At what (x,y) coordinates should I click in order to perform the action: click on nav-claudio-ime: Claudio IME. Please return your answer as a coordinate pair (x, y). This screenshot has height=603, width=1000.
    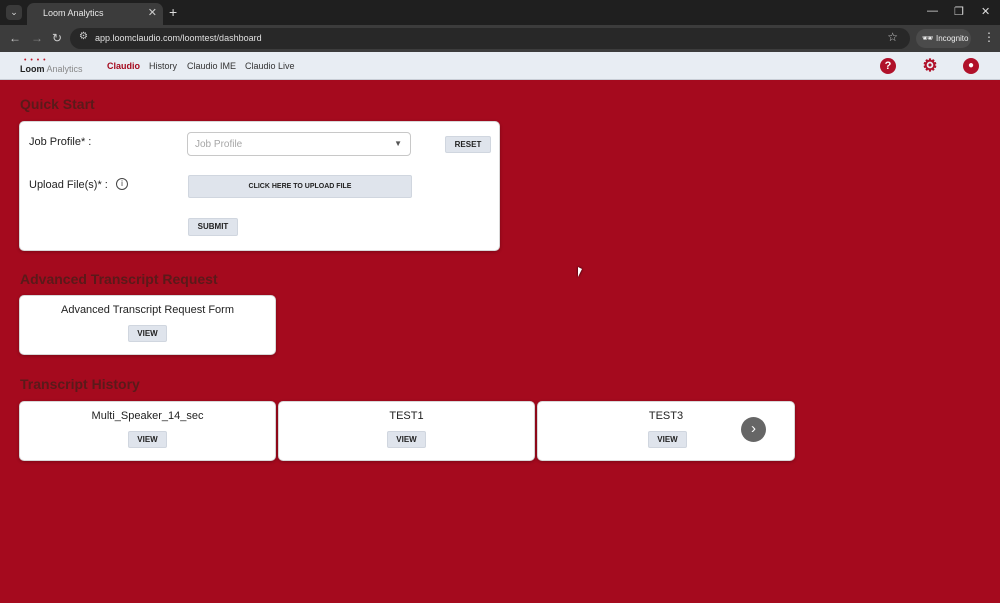
    Looking at the image, I should click on (211, 66).